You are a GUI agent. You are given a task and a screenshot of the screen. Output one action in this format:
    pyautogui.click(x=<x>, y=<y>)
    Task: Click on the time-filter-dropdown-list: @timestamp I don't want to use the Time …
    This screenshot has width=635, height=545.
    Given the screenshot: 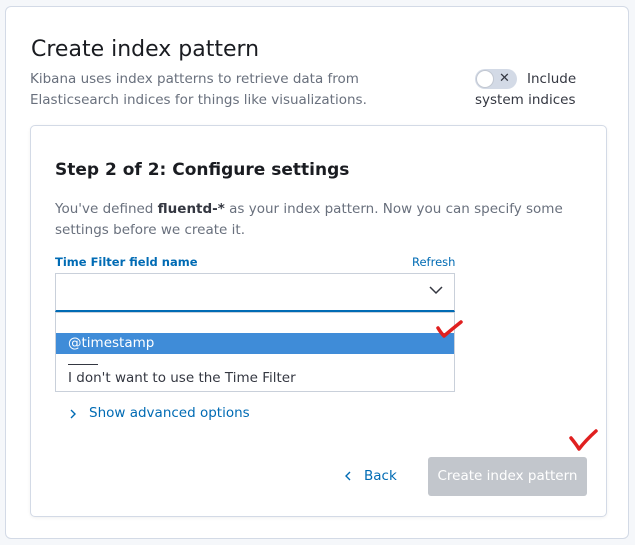 What is the action you would take?
    pyautogui.click(x=255, y=352)
    